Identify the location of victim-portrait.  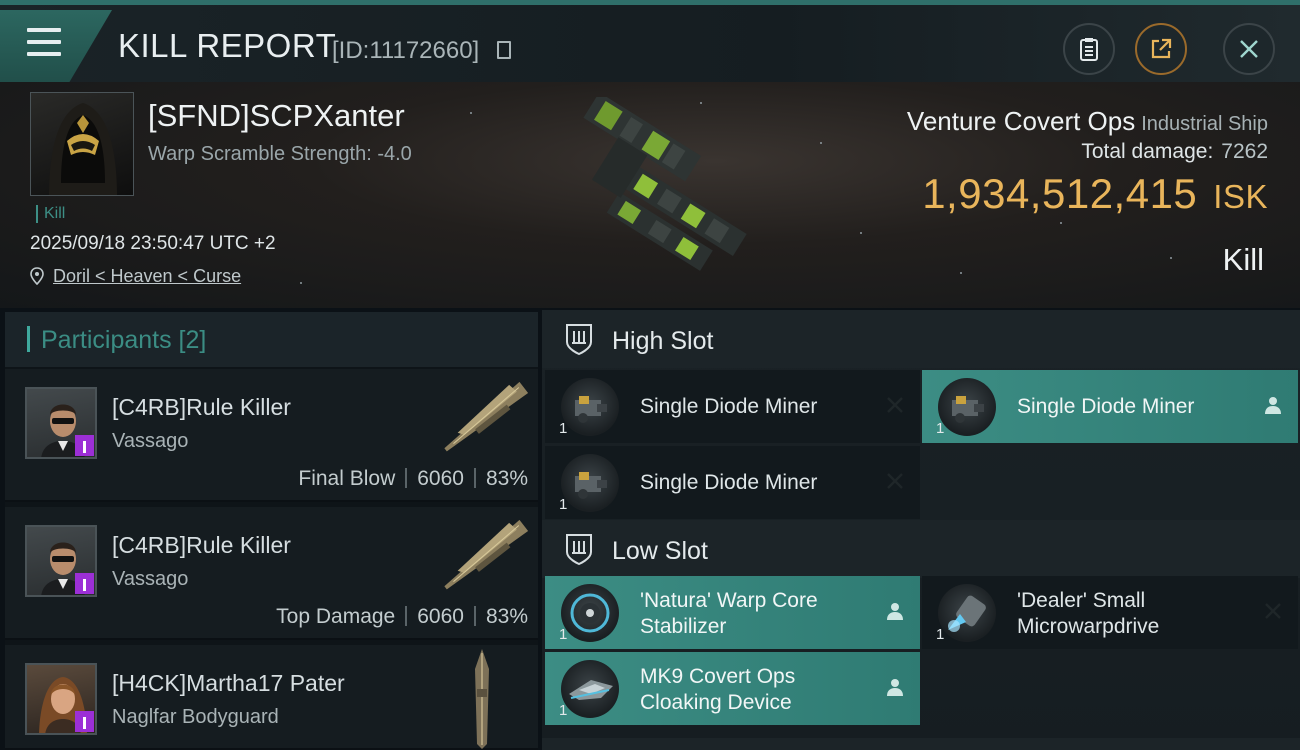
(82, 144).